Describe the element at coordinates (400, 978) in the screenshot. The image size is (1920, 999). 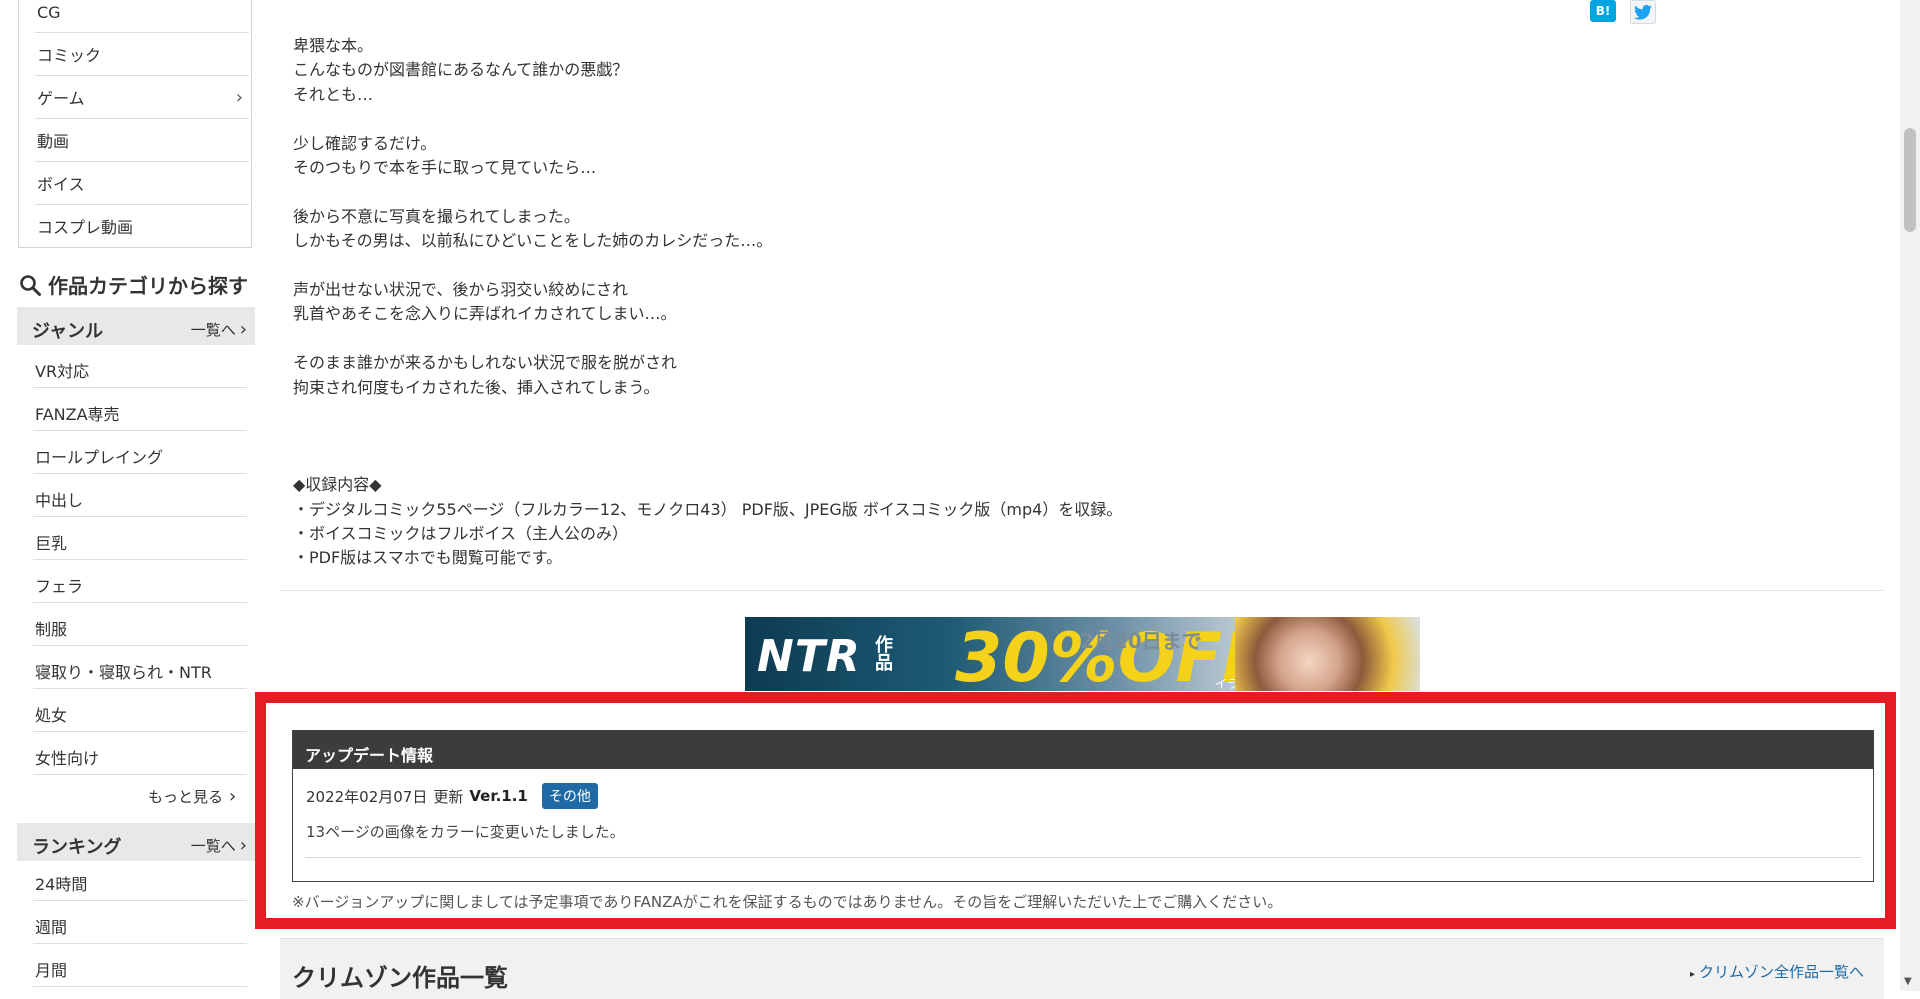
I see `works-list-title: クリムゾン作品一覧` at that location.